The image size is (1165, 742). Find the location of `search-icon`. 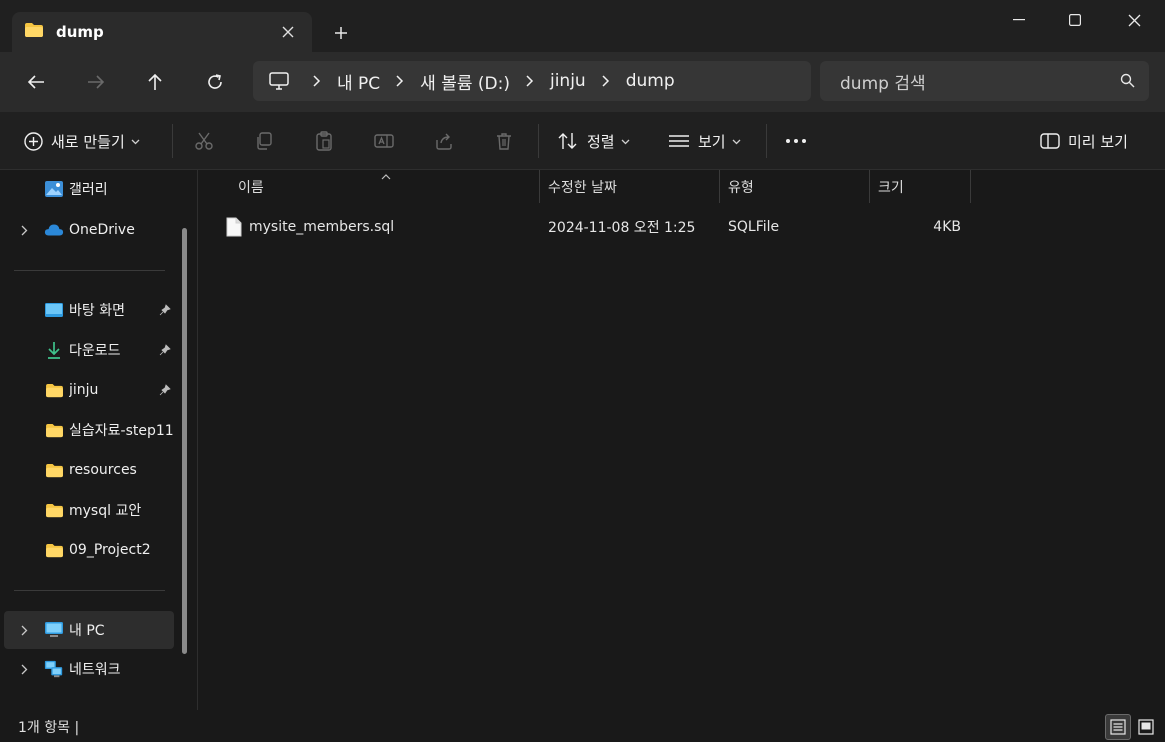

search-icon is located at coordinates (1127, 82).